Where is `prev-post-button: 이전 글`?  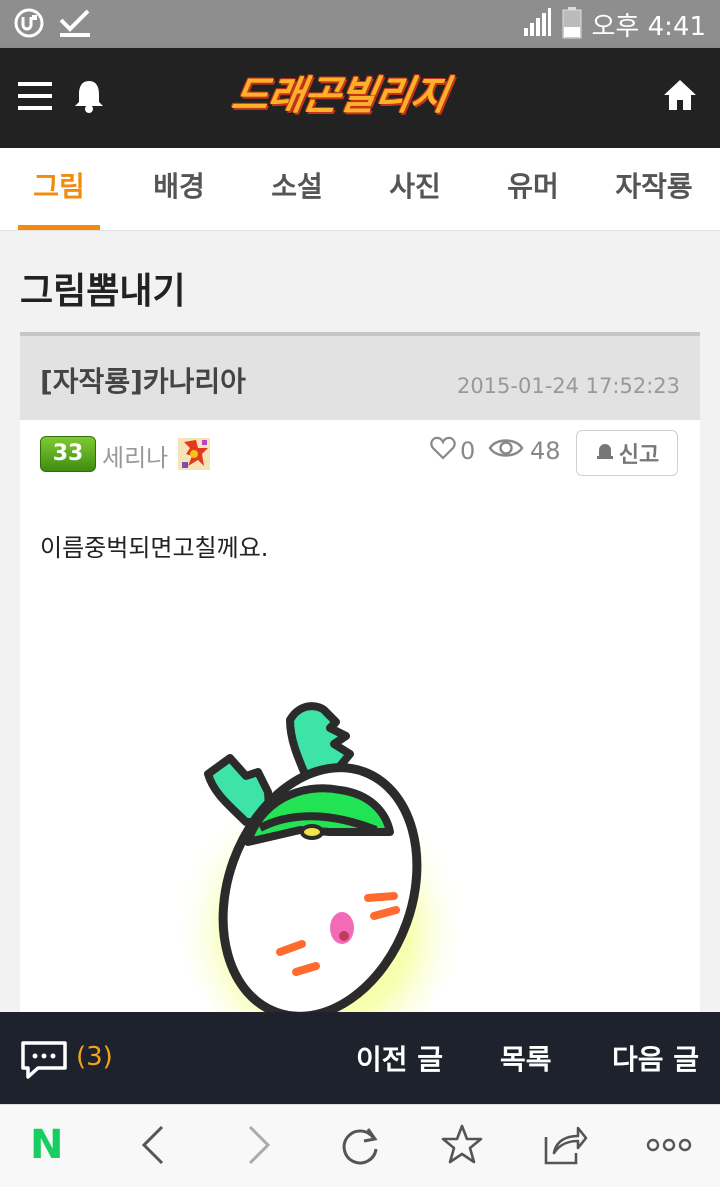 prev-post-button: 이전 글 is located at coordinates (399, 1058).